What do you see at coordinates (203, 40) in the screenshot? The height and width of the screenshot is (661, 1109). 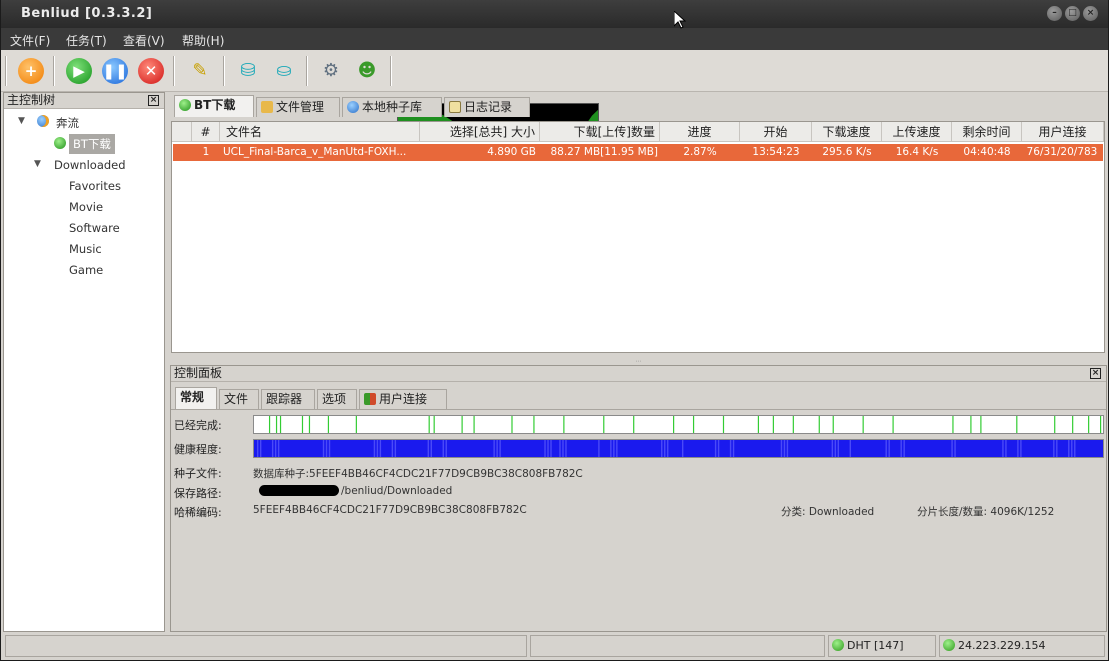 I see `menu-help: 帮助(H)` at bounding box center [203, 40].